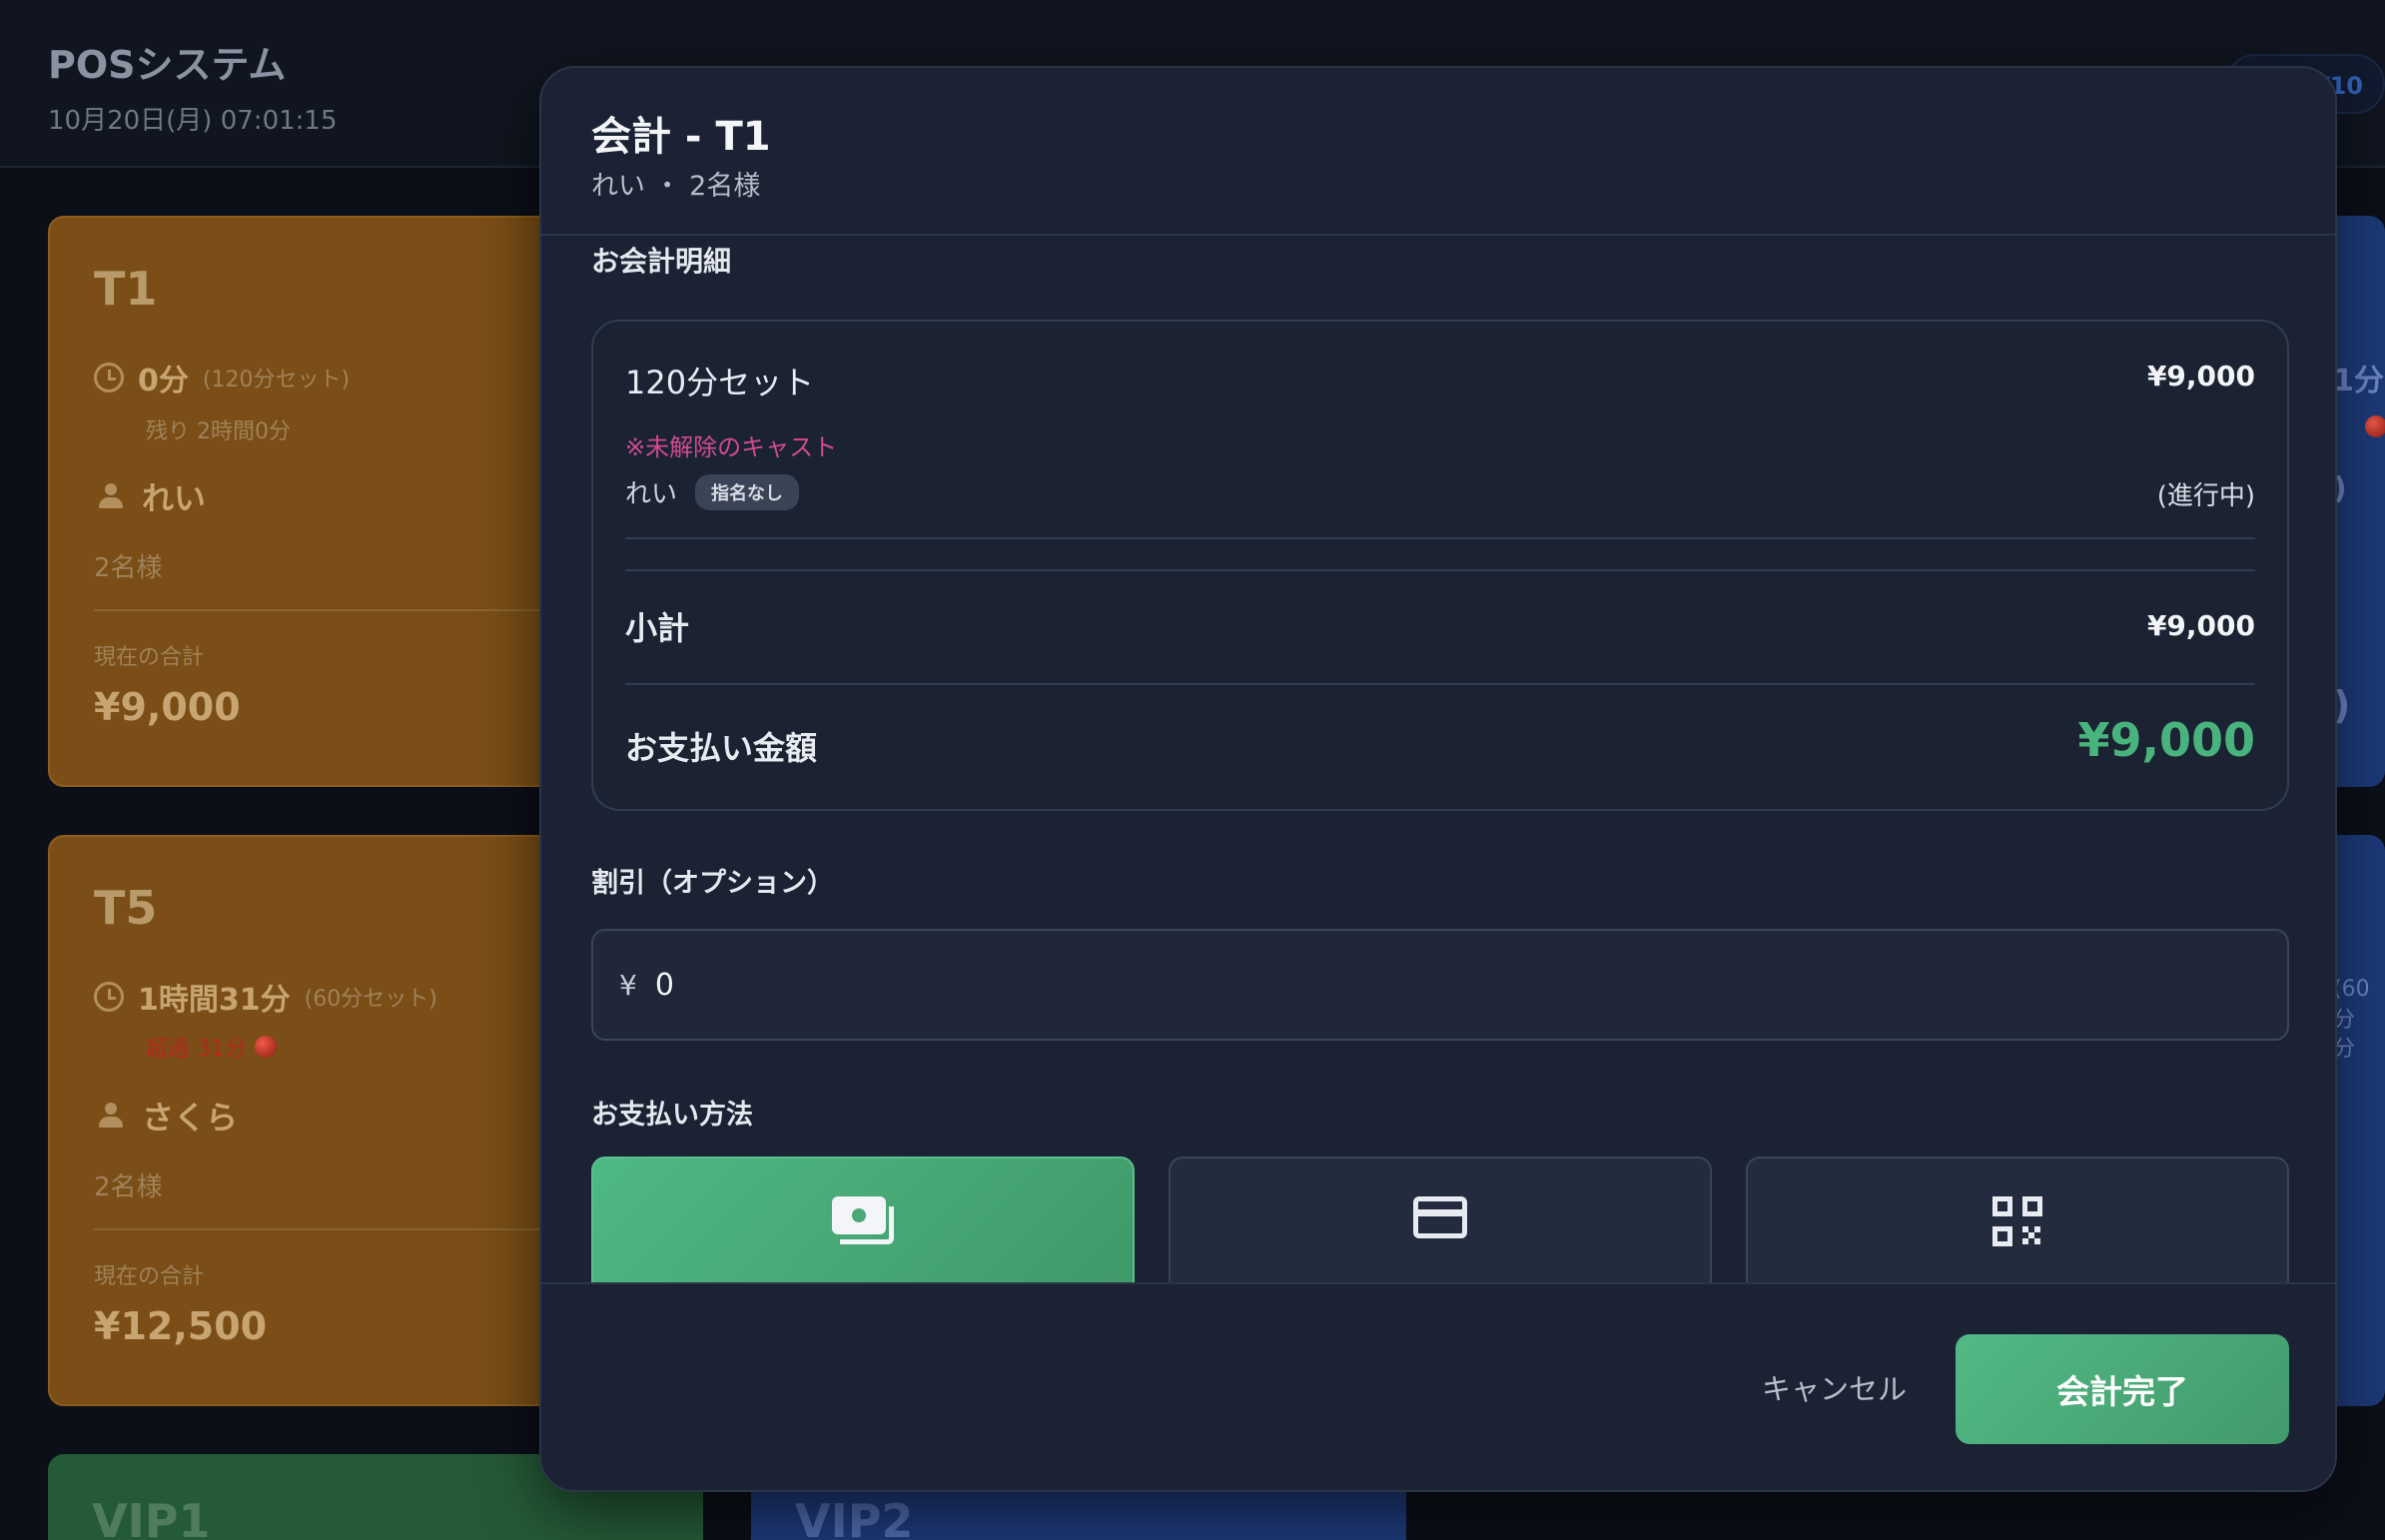 The image size is (2385, 1540). I want to click on app-title: POSシステム, so click(167, 65).